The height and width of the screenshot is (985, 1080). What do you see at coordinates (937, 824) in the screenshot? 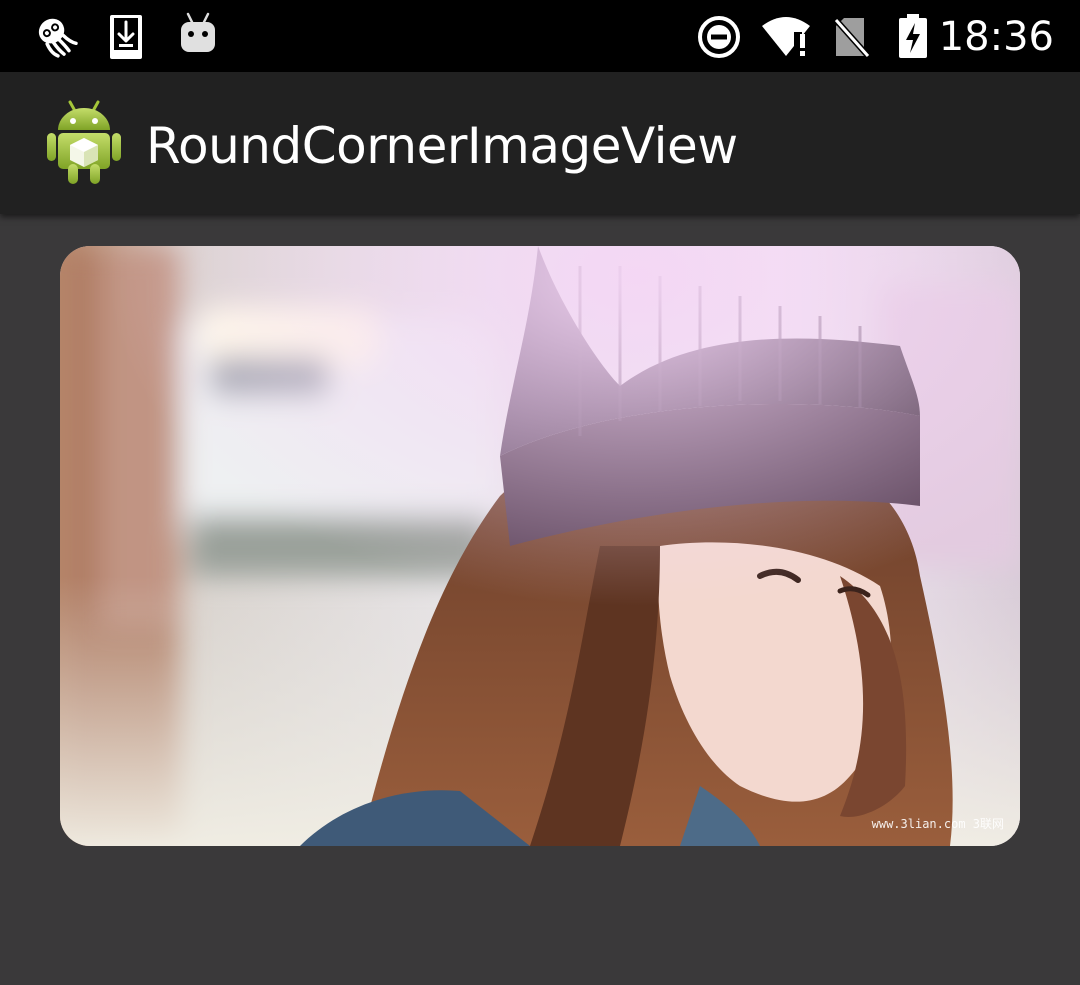
I see `image-watermark: www.3lian.com 3联网` at bounding box center [937, 824].